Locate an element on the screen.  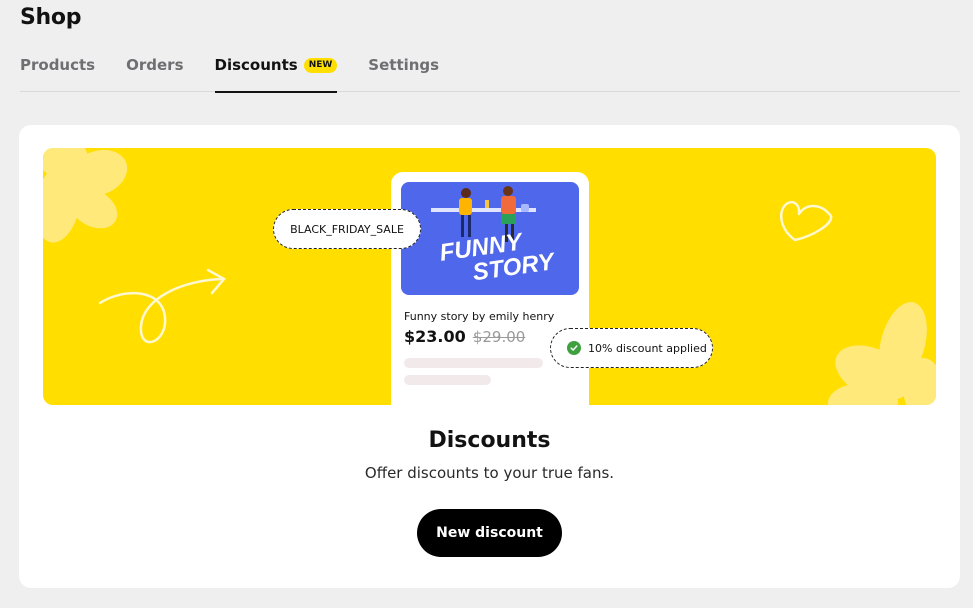
coupon-code-tag: BLACK_FRIDAY_SALE is located at coordinates (347, 229).